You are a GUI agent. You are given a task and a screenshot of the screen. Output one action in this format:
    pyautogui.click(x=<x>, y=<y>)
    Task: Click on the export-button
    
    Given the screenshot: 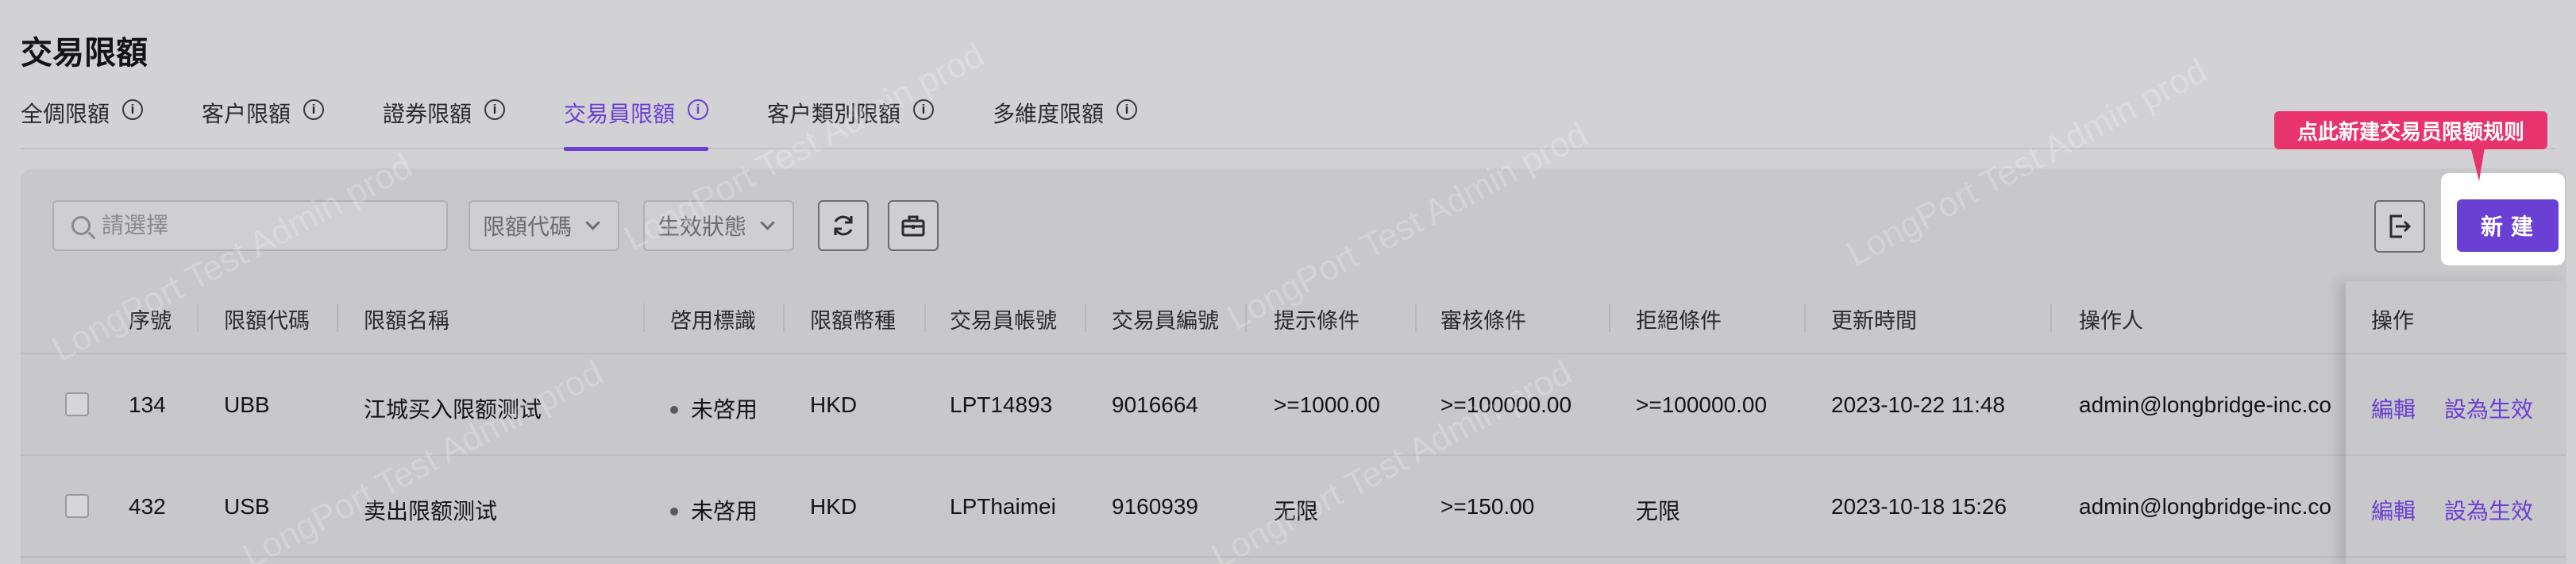 What is the action you would take?
    pyautogui.click(x=2399, y=227)
    